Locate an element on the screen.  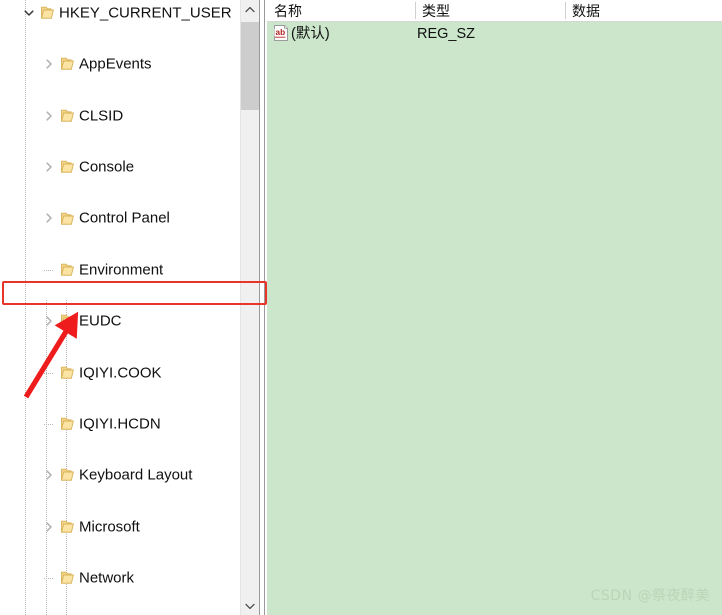
value-row: ab (默认) REG_SZ is located at coordinates (494, 34).